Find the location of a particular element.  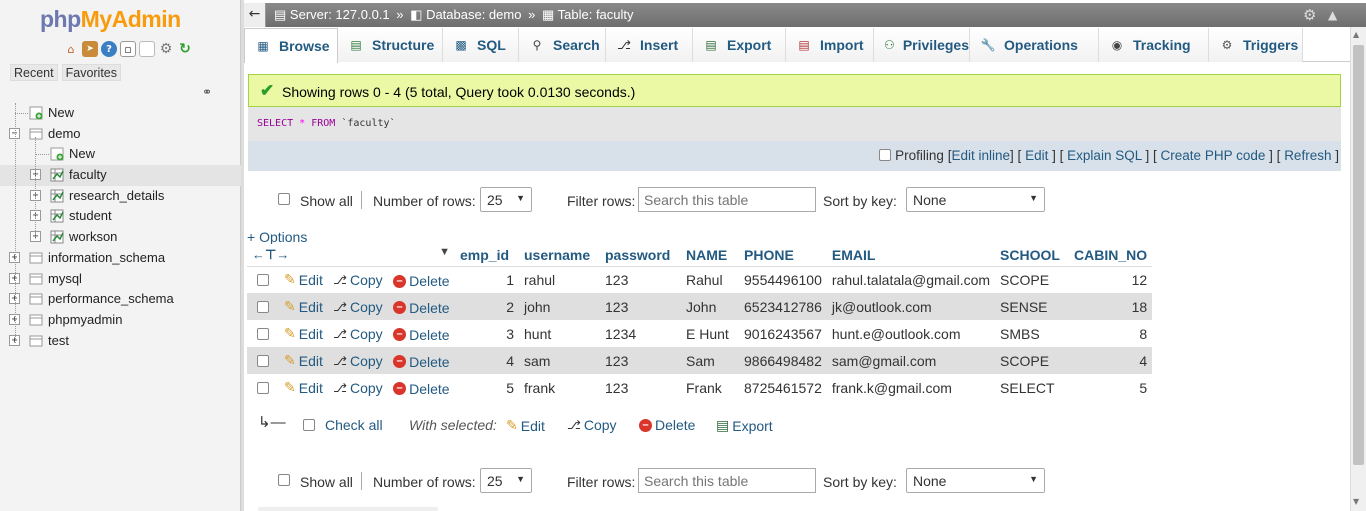

scroll-down-icon: ▼ is located at coordinates (1356, 501).